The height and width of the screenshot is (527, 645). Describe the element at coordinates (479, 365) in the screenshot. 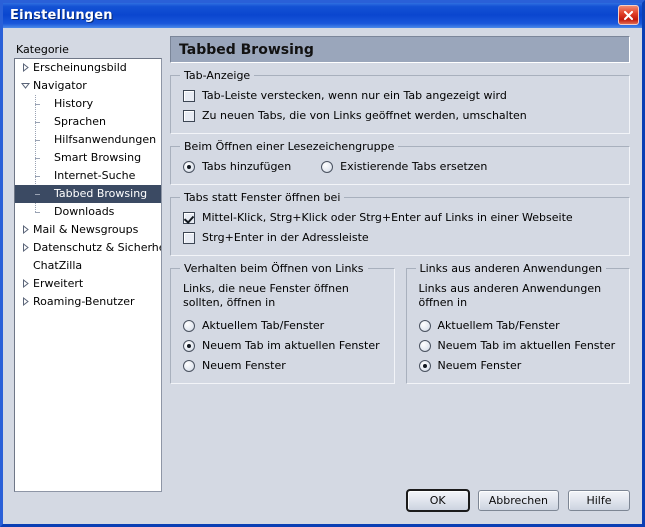

I see `radio-ex-new-window-label: Neuem Fenster` at that location.